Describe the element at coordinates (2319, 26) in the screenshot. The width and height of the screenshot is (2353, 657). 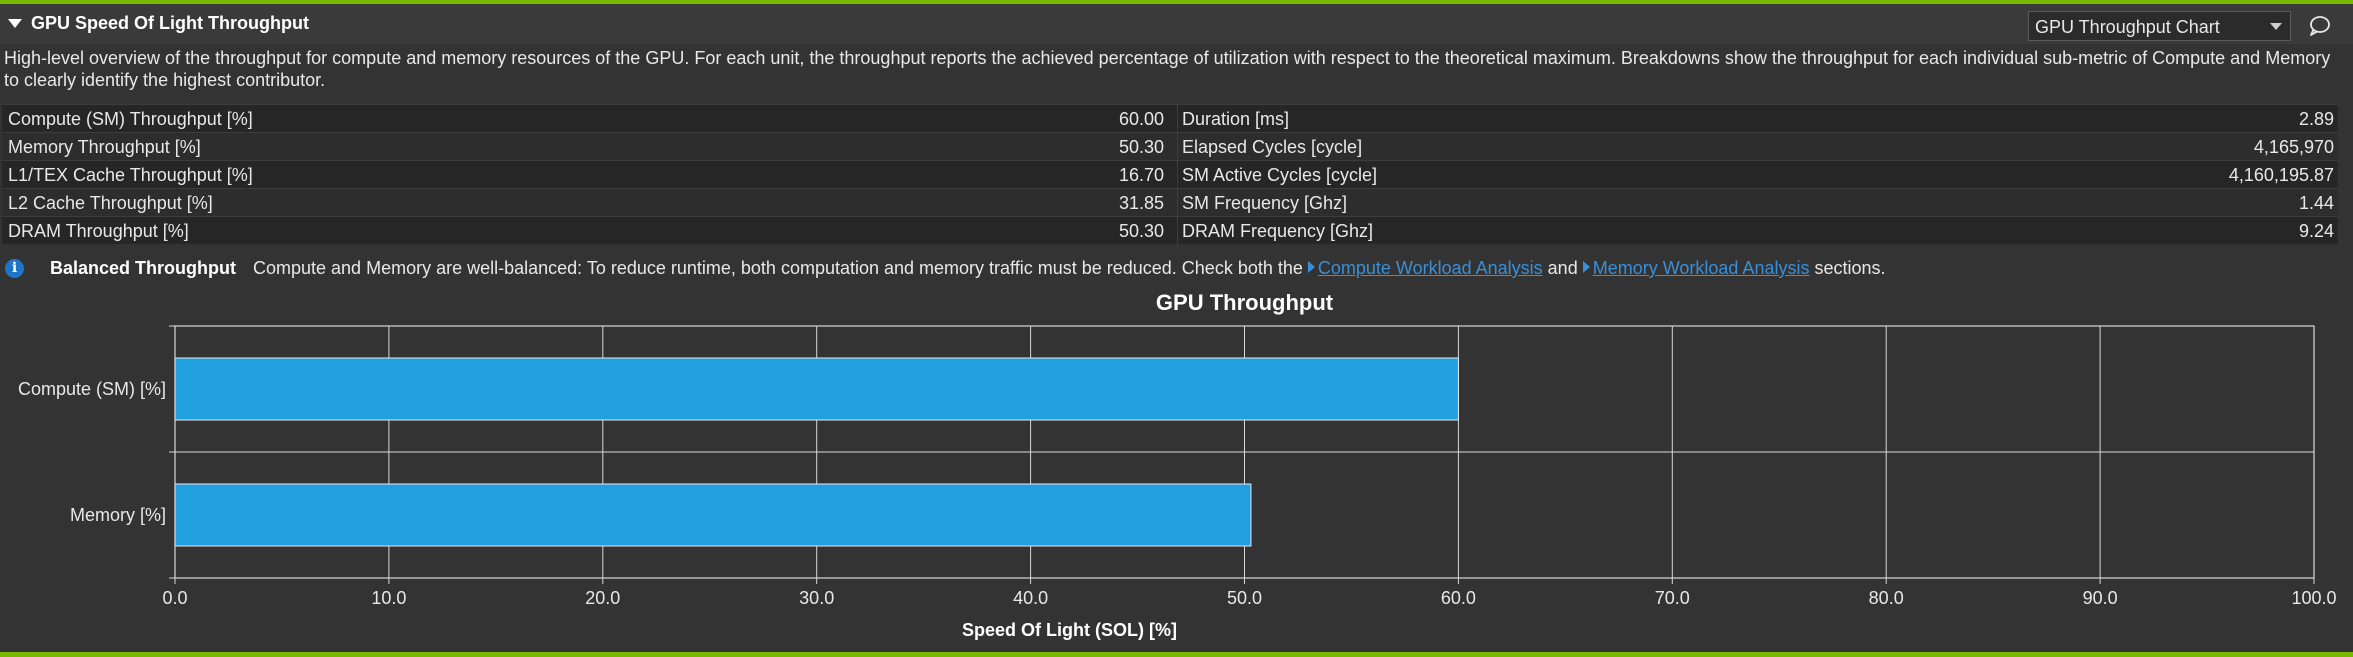
I see `comment-icon` at that location.